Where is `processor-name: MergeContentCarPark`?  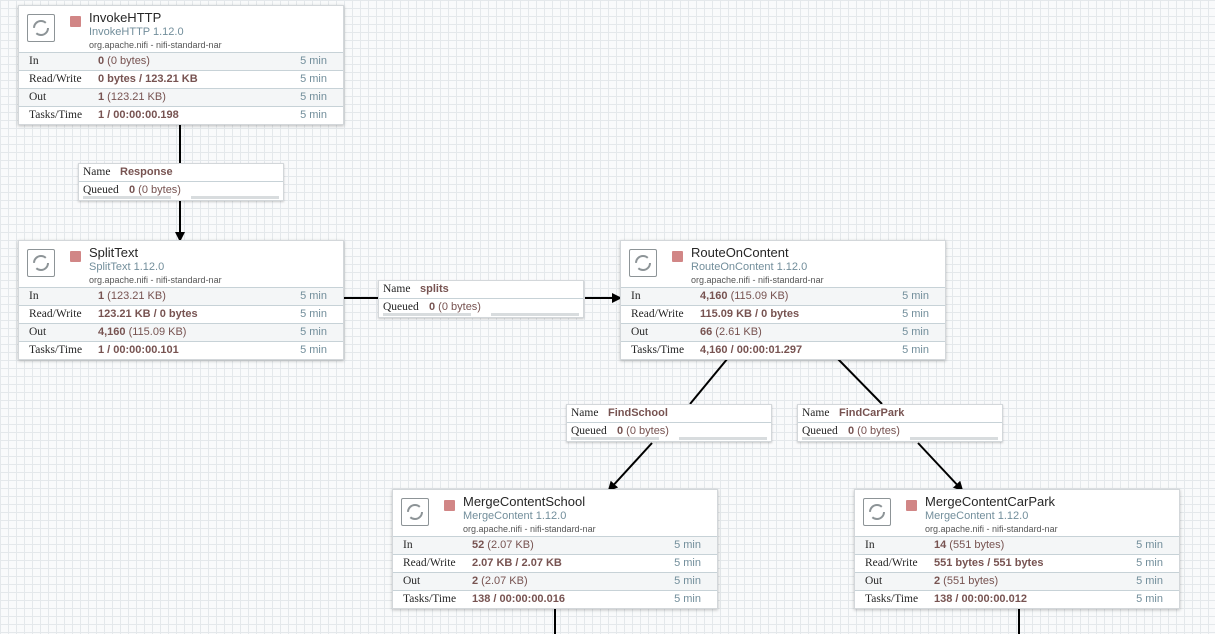
processor-name: MergeContentCarPark is located at coordinates (990, 501).